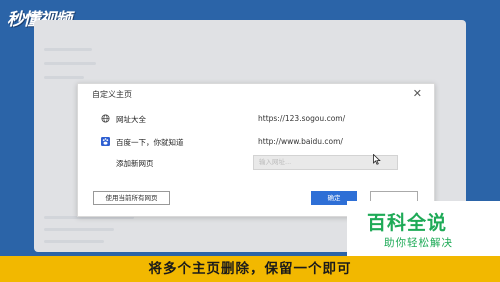 The width and height of the screenshot is (500, 282). What do you see at coordinates (407, 223) in the screenshot?
I see `badge-title: 百科全说` at bounding box center [407, 223].